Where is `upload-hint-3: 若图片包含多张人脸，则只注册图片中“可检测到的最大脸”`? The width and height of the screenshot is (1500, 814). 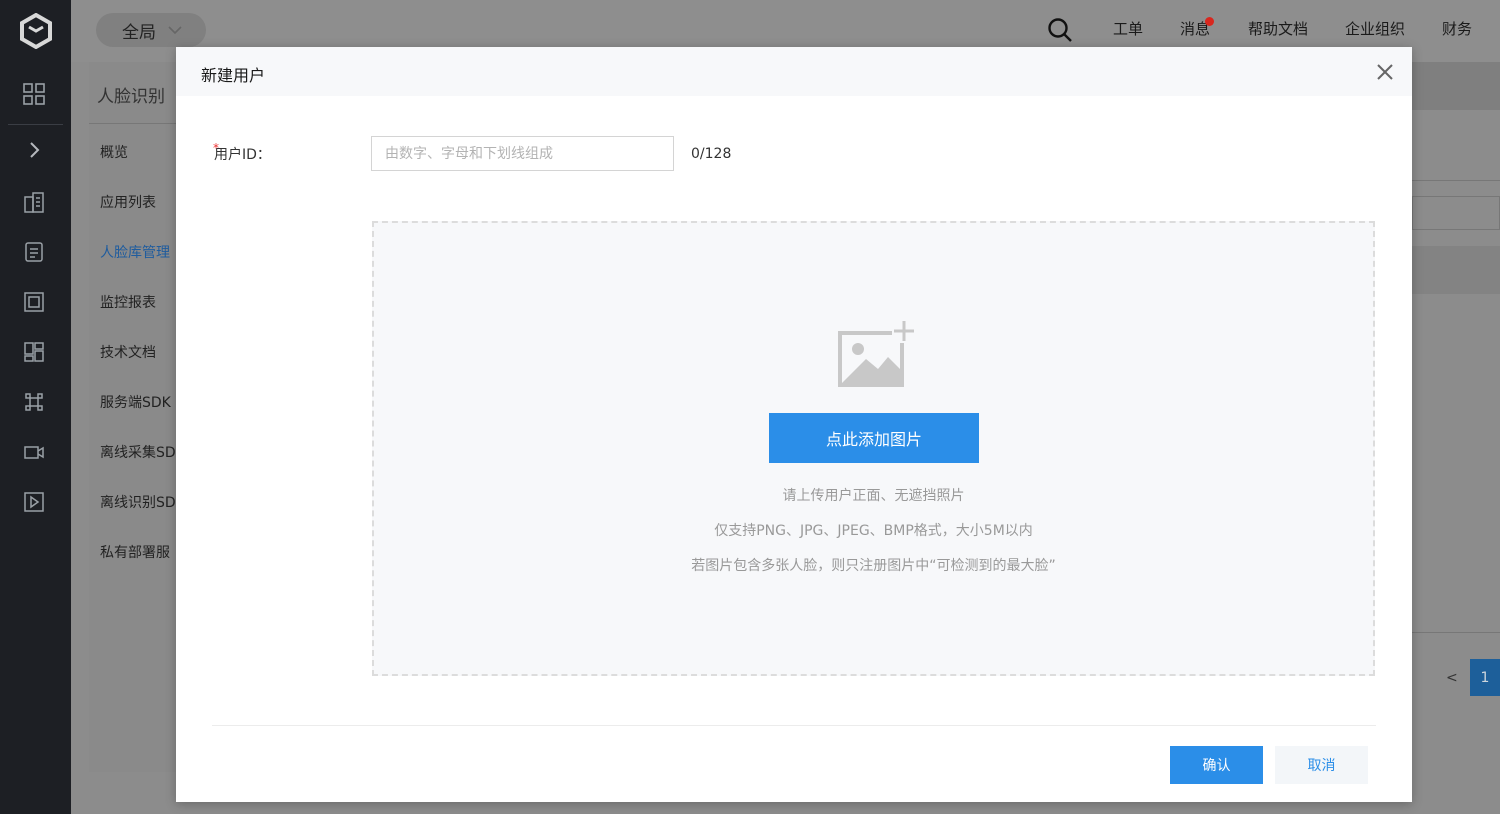 upload-hint-3: 若图片包含多张人脸，则只注册图片中“可检测到的最大脸” is located at coordinates (873, 566).